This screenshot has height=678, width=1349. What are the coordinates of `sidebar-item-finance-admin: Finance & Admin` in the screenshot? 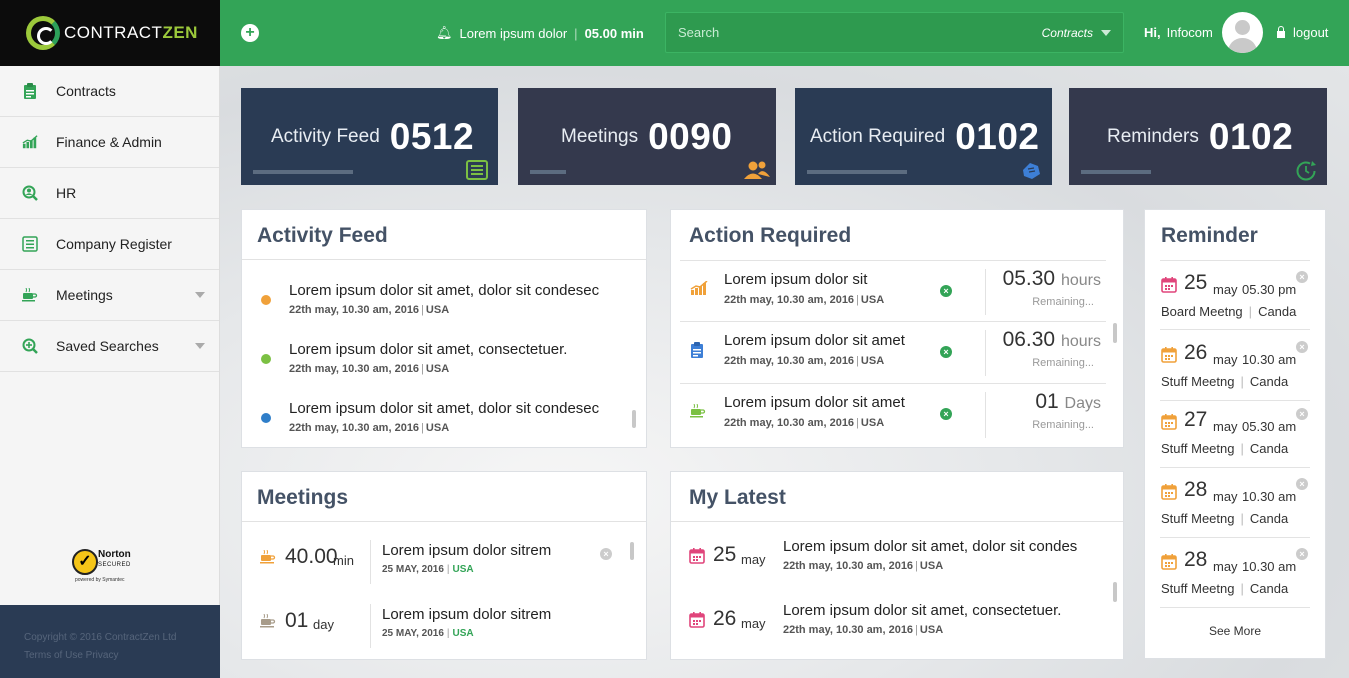 It's located at (109, 142).